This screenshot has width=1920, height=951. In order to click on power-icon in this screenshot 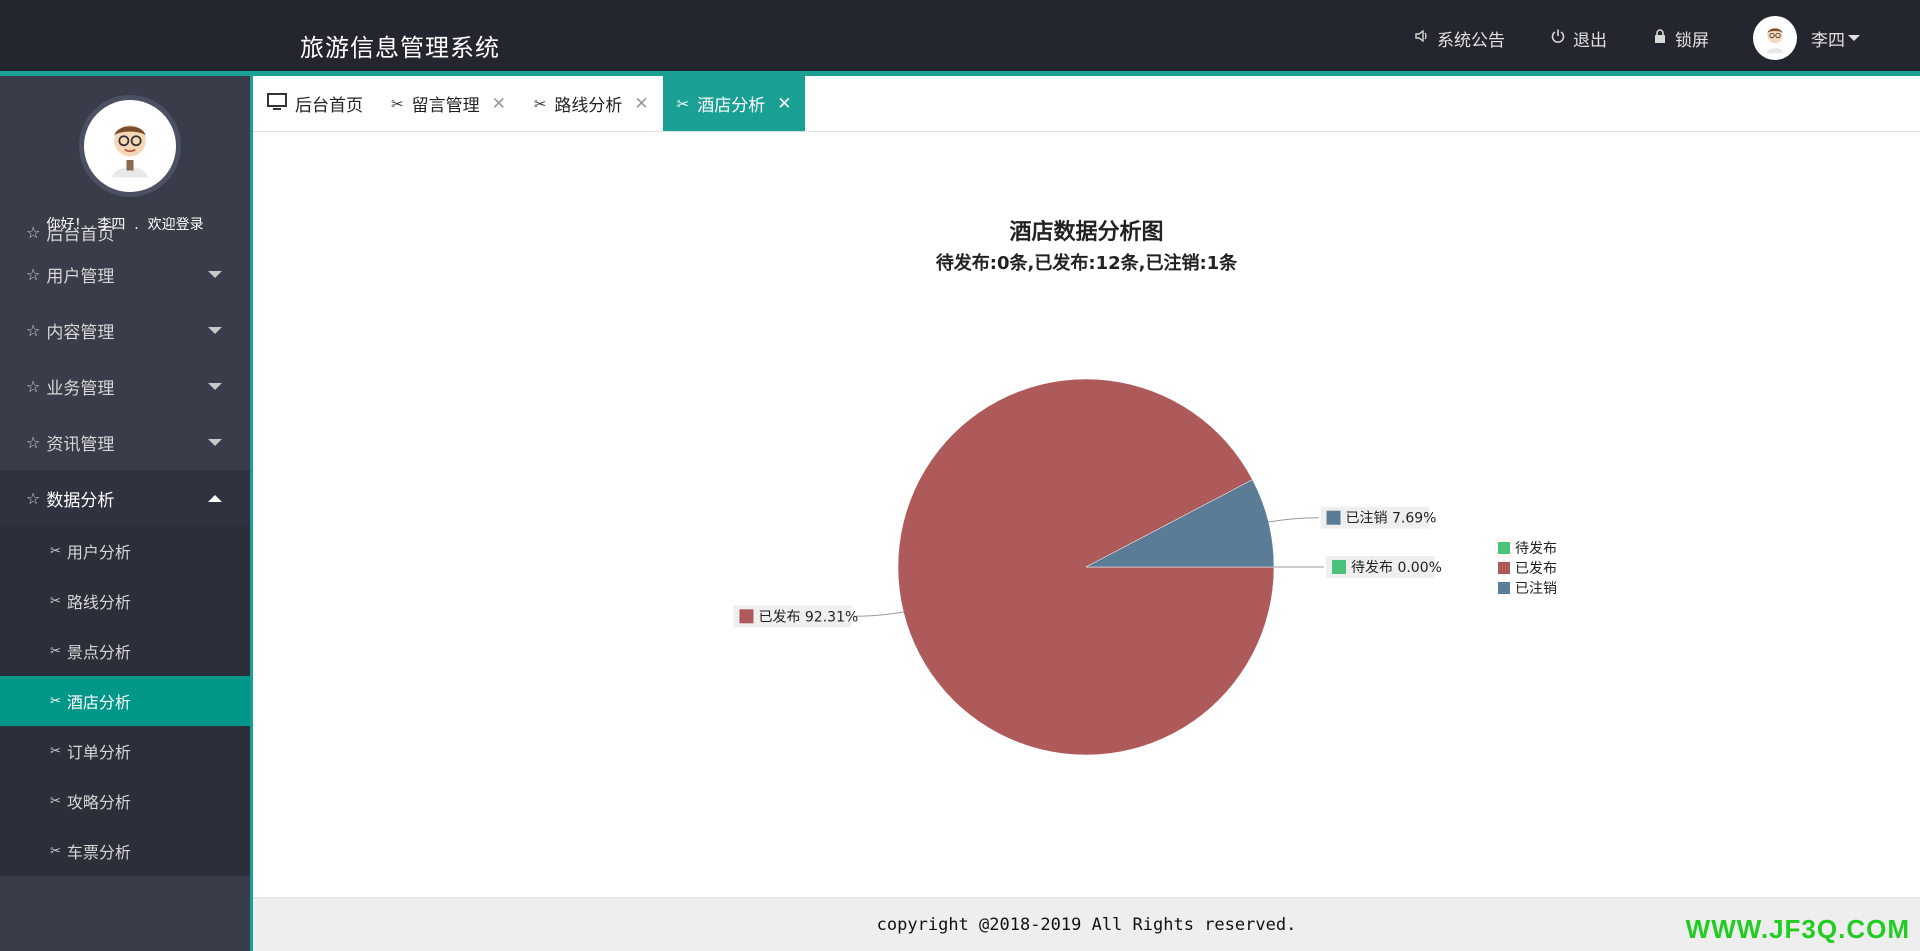, I will do `click(1558, 38)`.